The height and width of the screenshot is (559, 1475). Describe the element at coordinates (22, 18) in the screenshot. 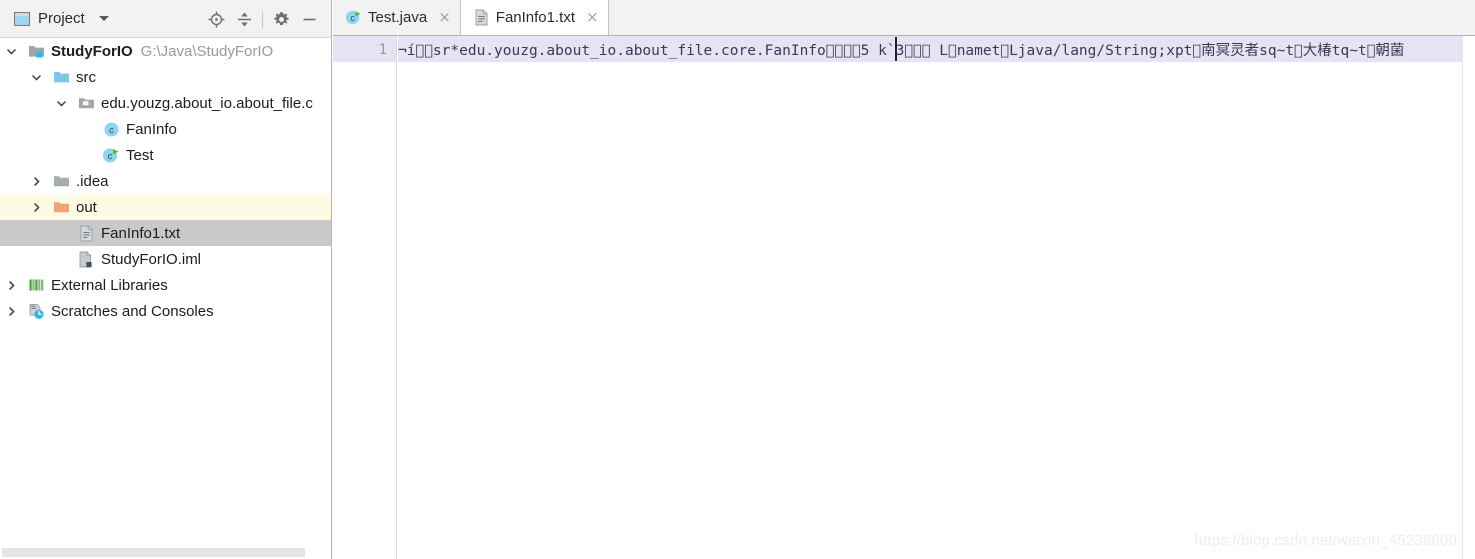

I see `project-window-icon` at that location.